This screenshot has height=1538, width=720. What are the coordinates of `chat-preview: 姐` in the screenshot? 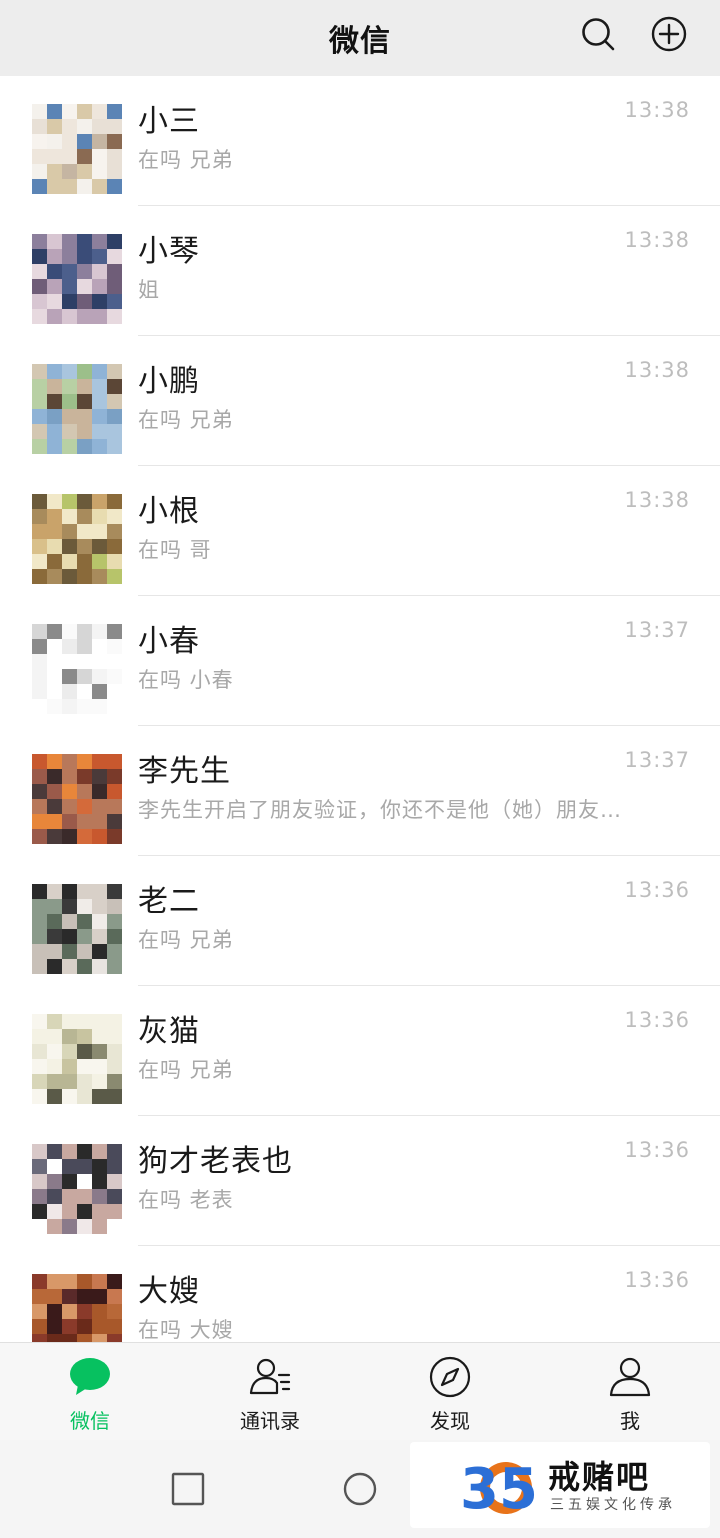 It's located at (149, 290).